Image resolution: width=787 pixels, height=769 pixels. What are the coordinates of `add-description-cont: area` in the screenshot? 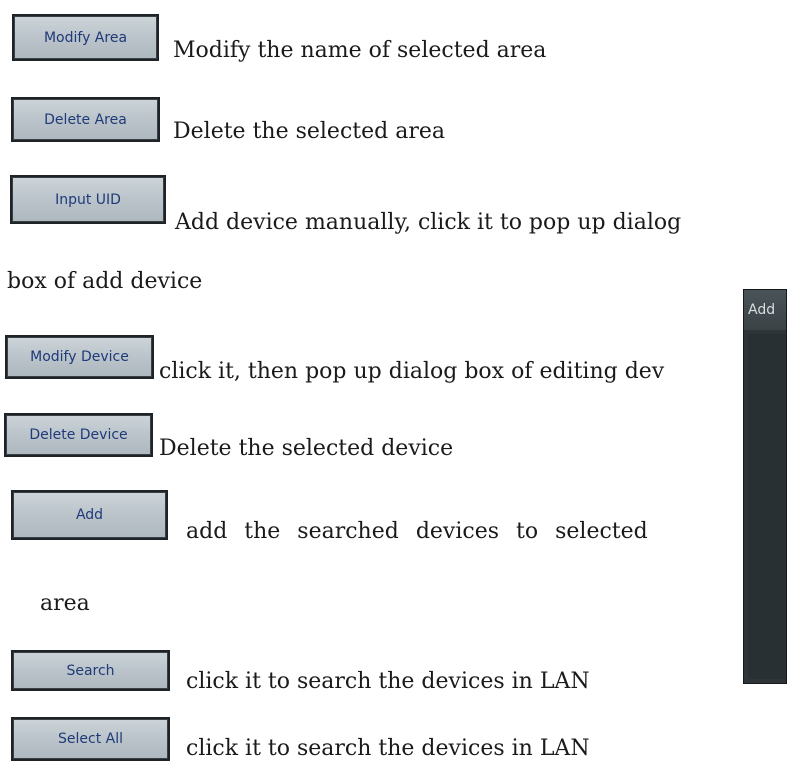 It's located at (65, 603).